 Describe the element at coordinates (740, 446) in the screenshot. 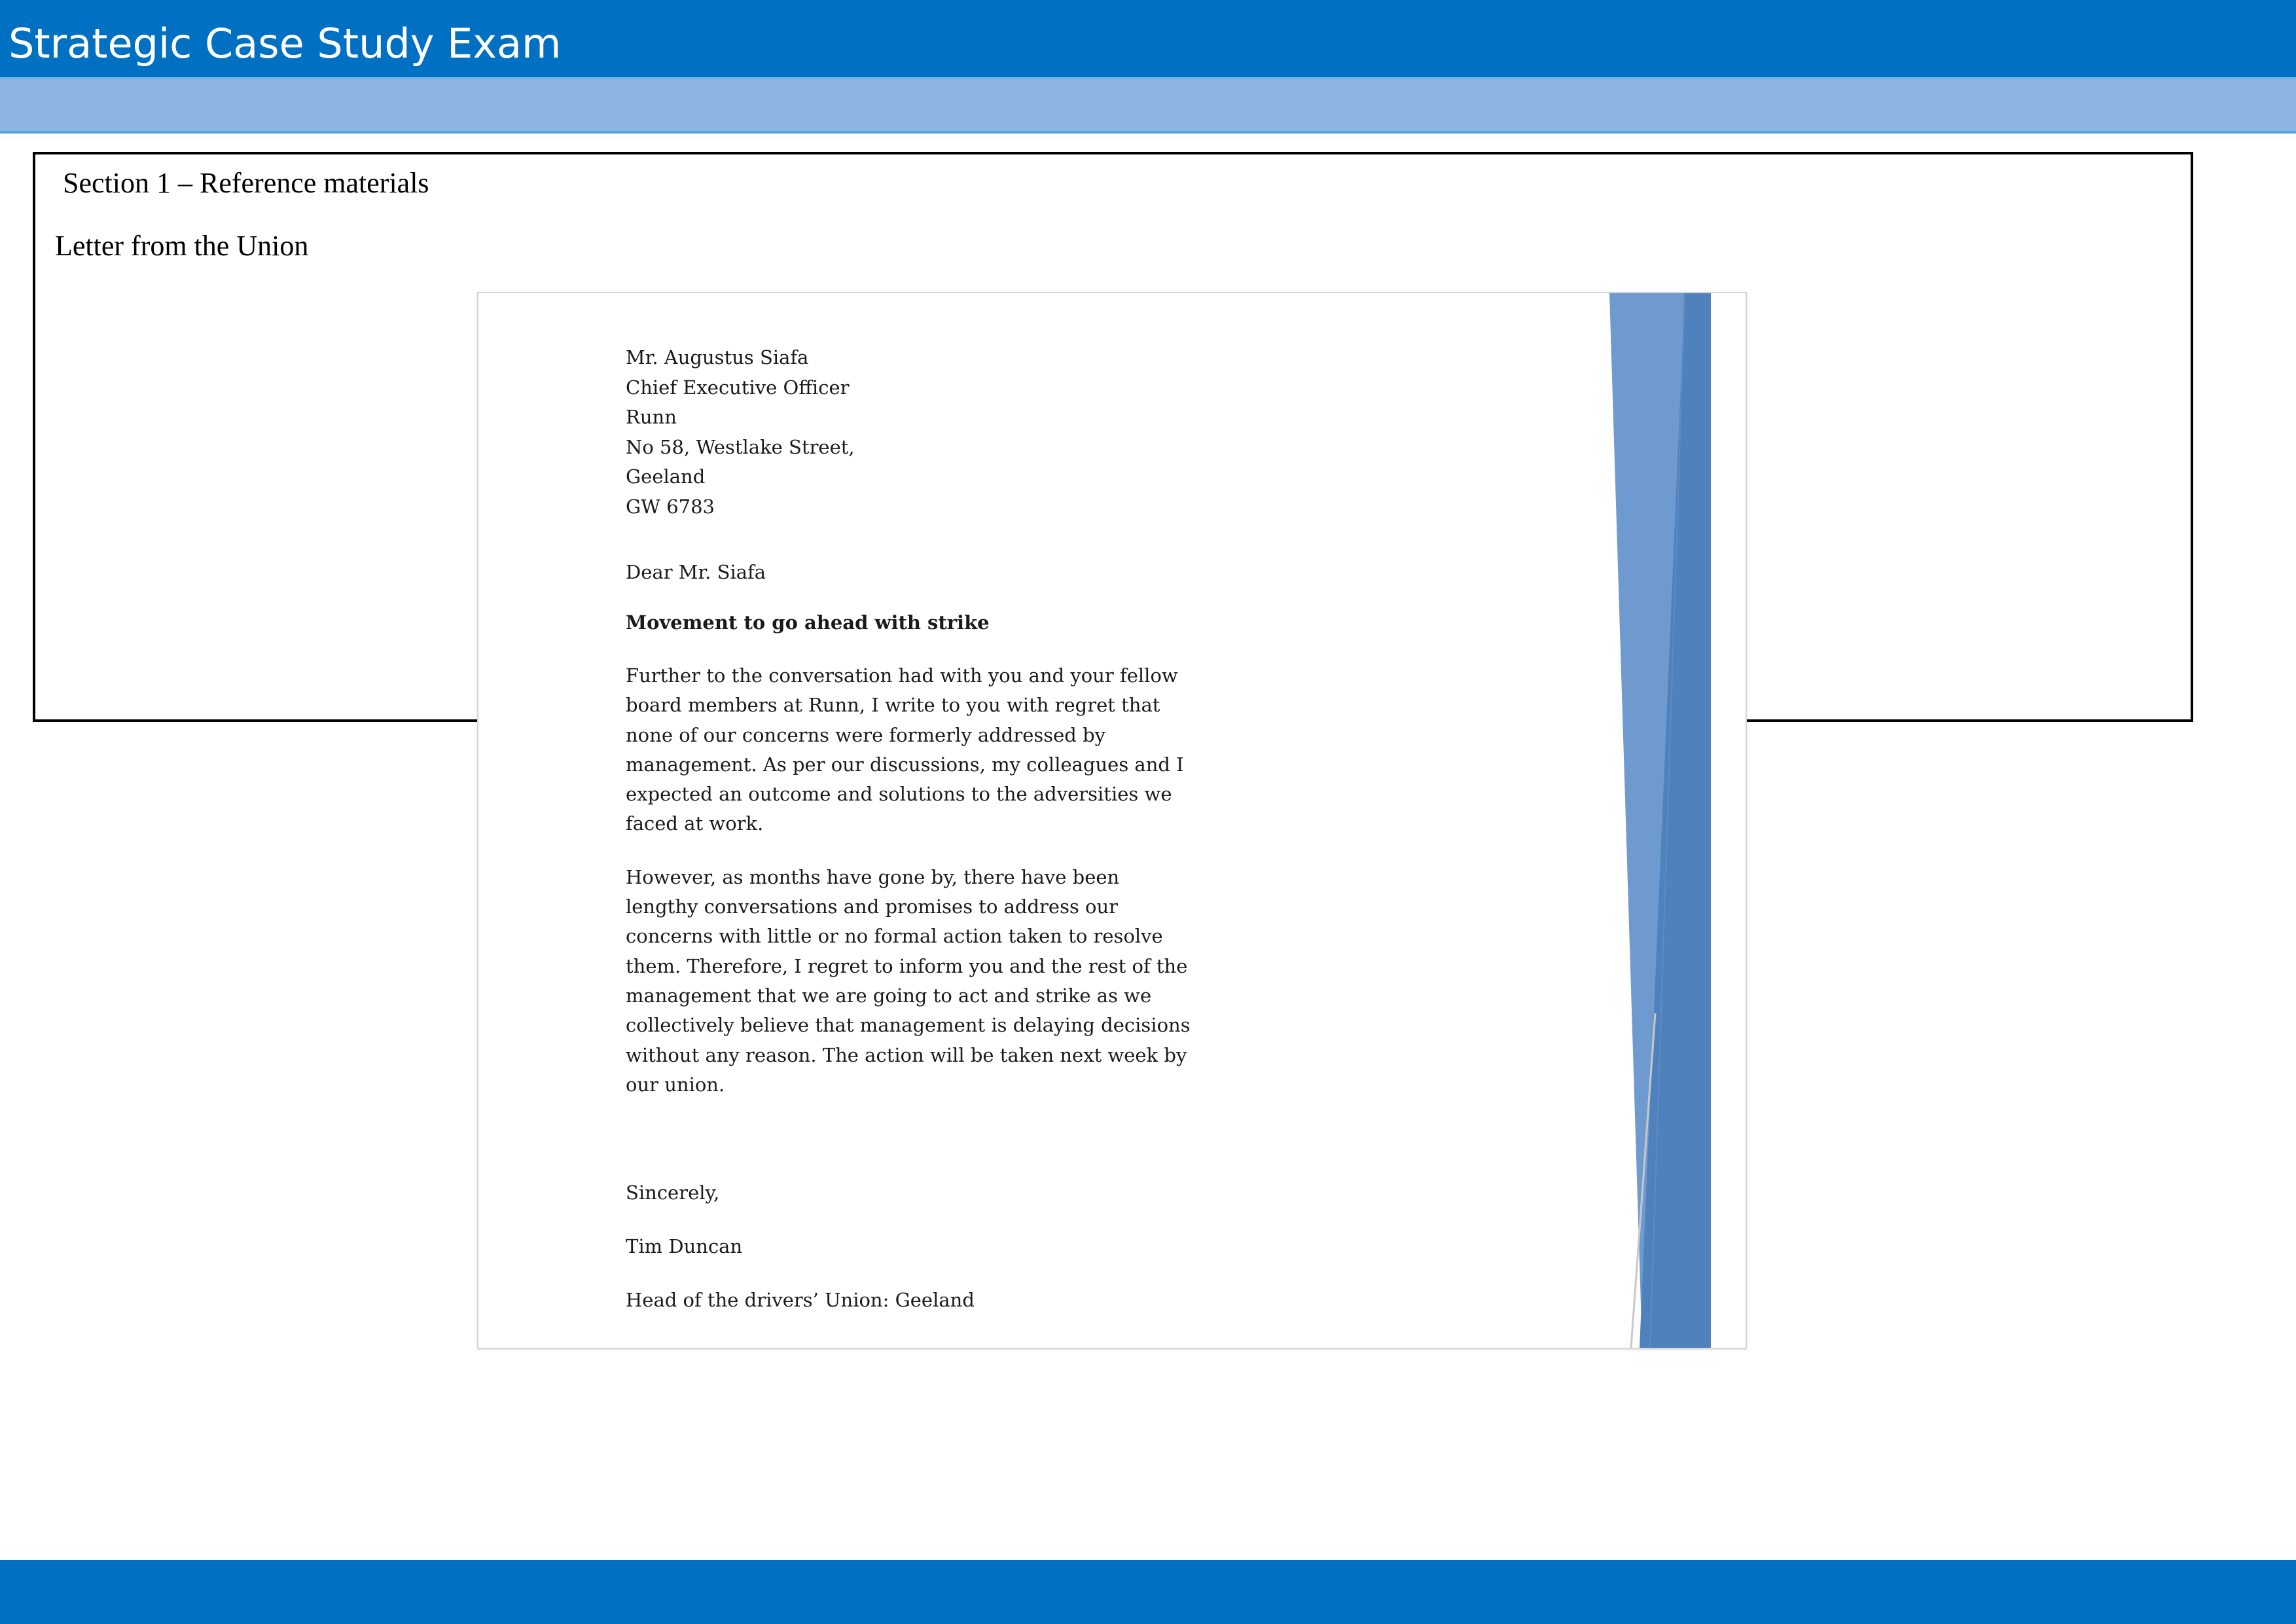

I see `recipient-street: No 58, Westlake Street,` at that location.